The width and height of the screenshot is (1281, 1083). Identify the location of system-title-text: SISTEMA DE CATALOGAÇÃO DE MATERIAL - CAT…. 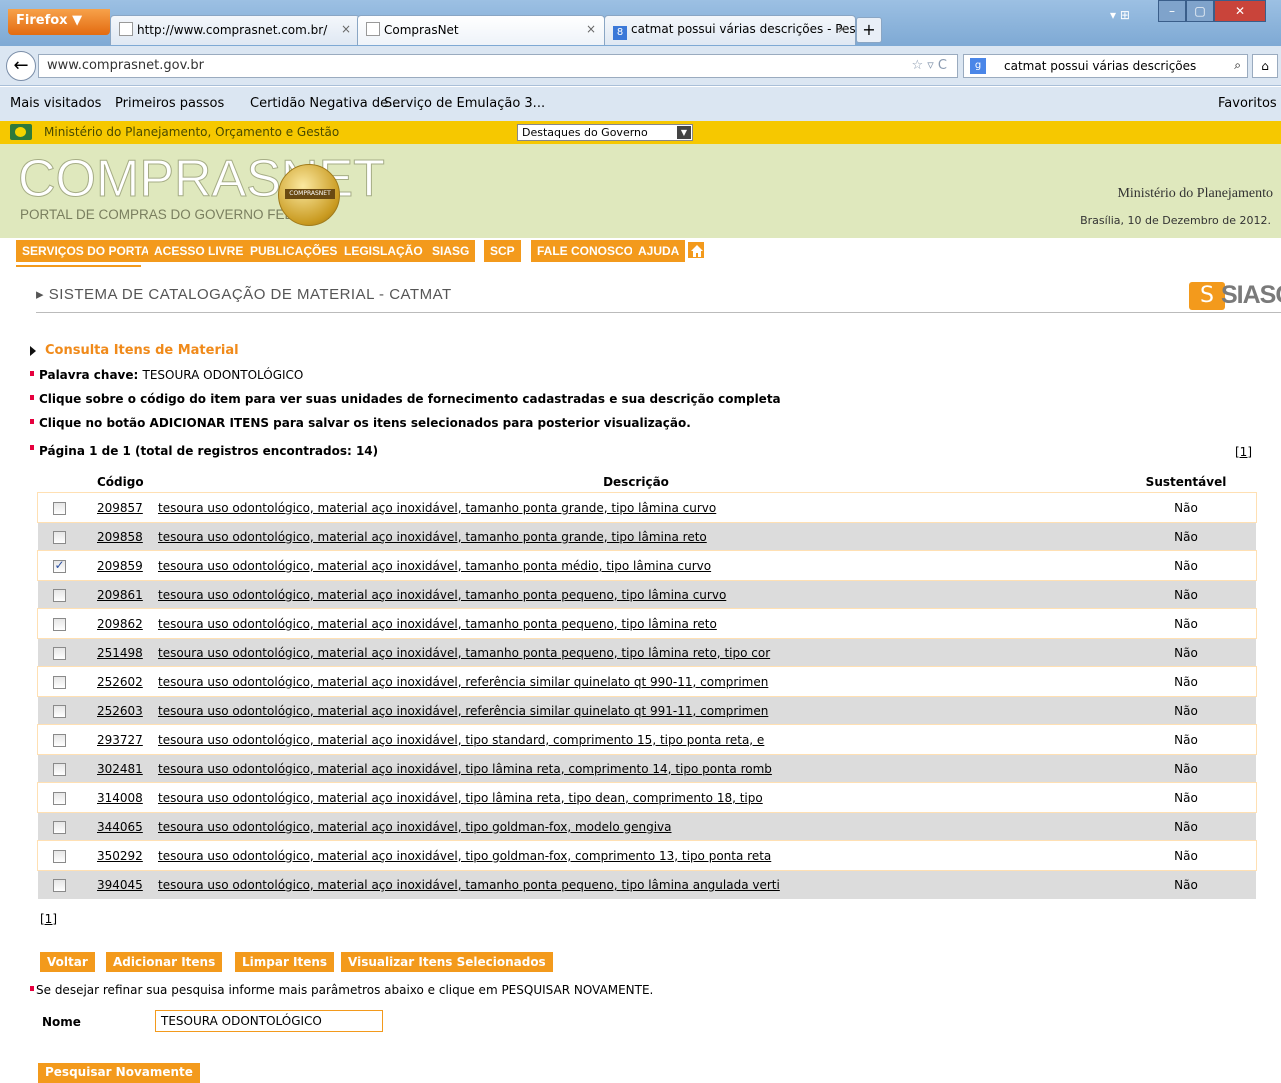
(250, 294).